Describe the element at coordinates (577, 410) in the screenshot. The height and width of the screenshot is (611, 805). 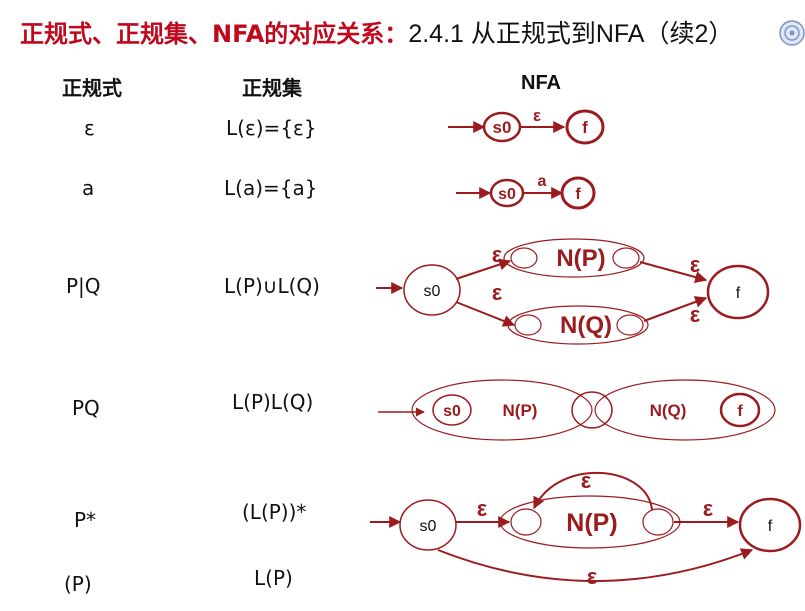
I see `nfa-concat: s0 N(P) N(Q) f` at that location.